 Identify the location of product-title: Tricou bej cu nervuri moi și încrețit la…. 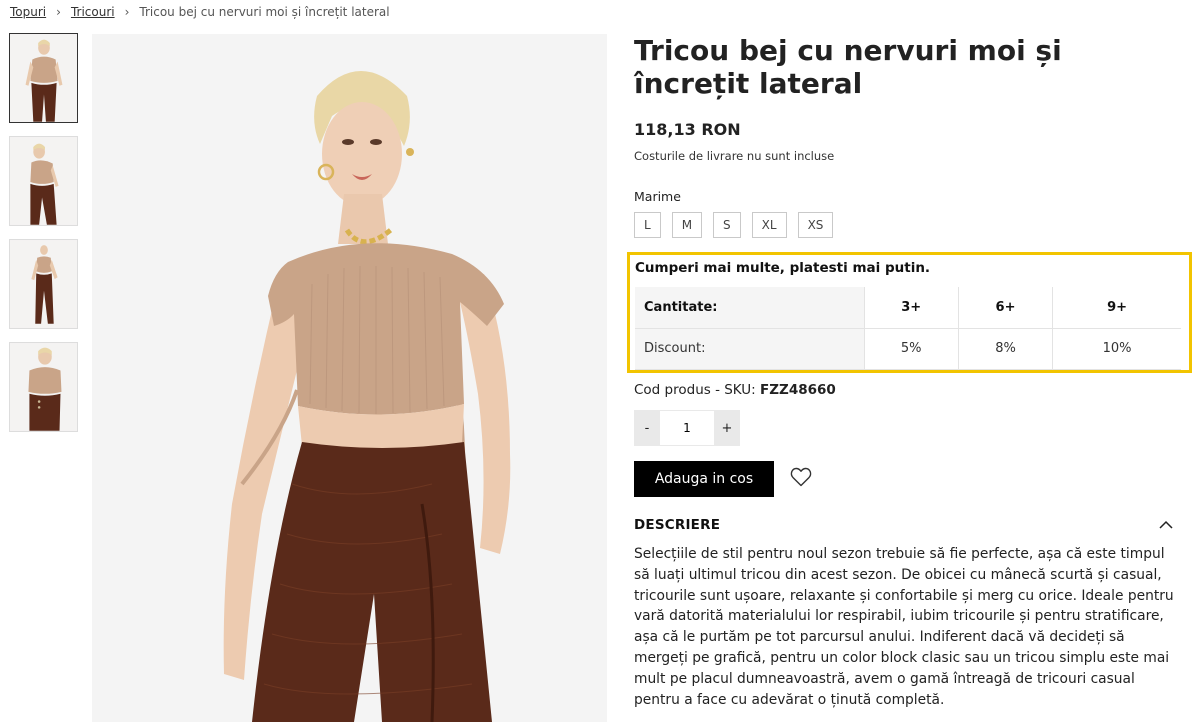
(848, 67).